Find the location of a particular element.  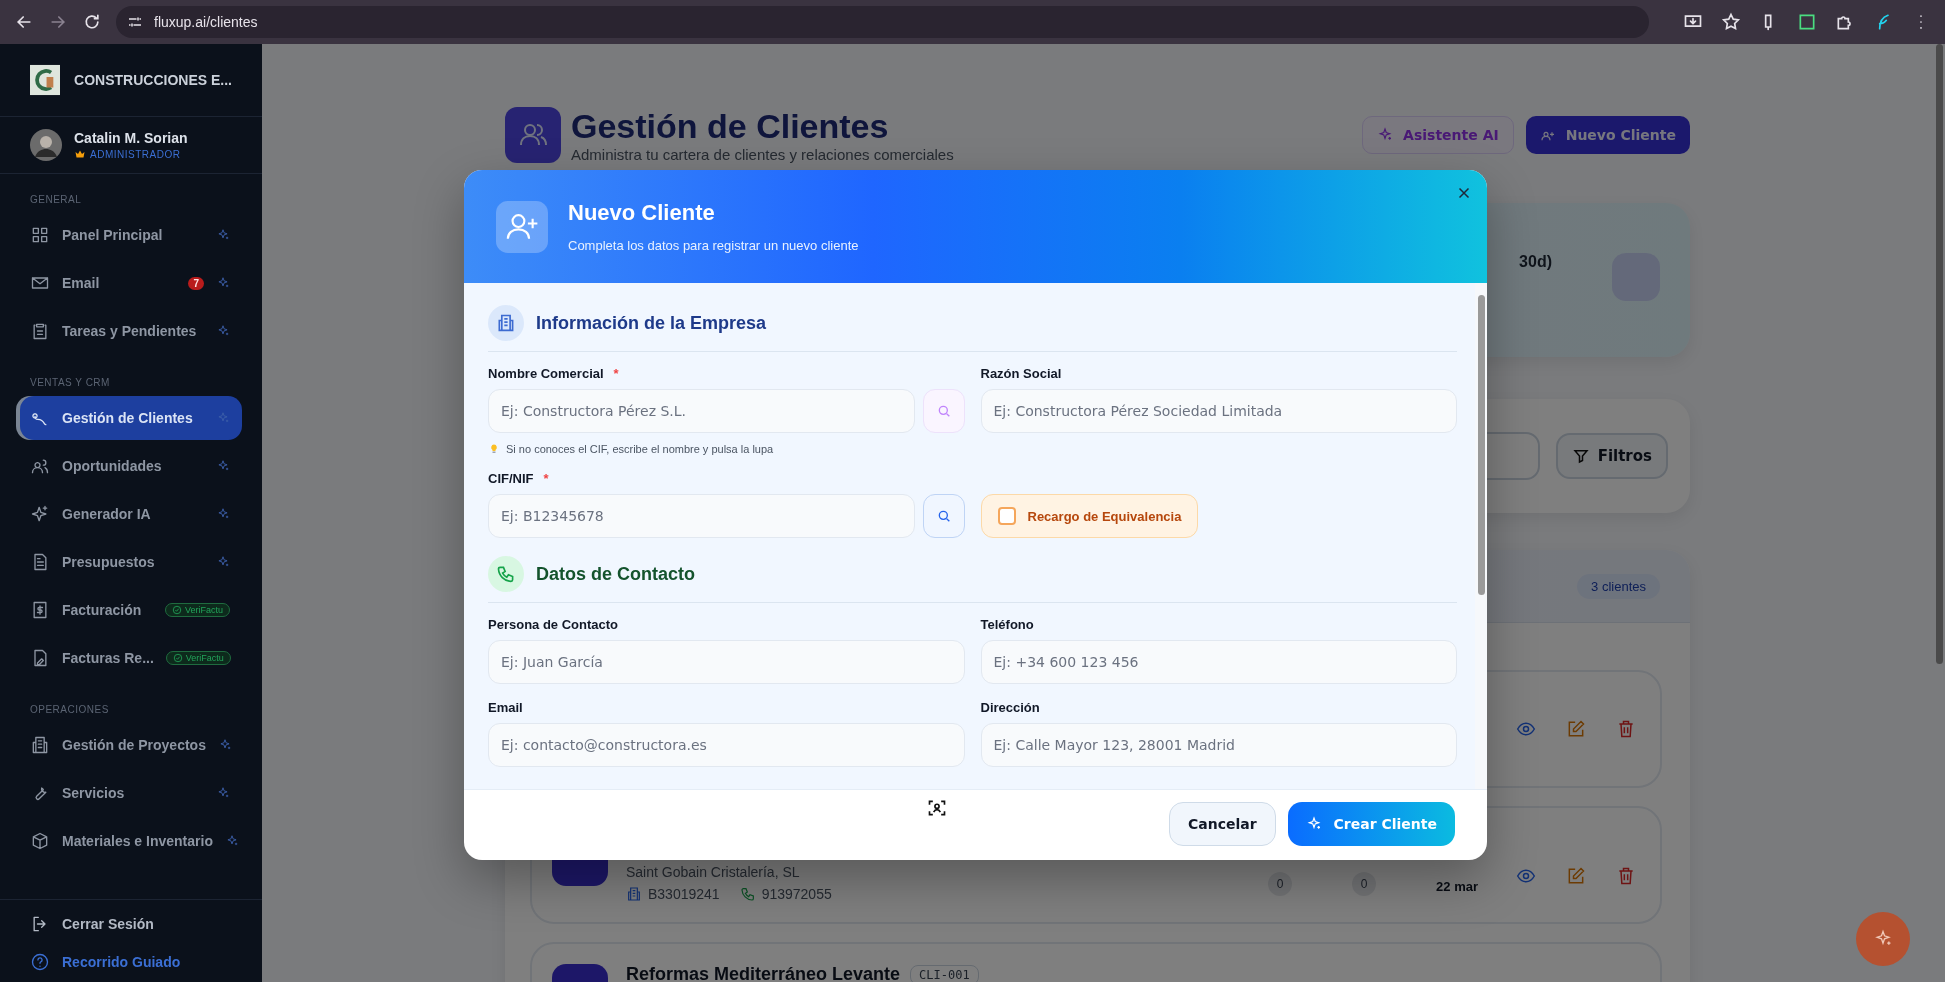

input-field: Ej: Juan García is located at coordinates (726, 662).